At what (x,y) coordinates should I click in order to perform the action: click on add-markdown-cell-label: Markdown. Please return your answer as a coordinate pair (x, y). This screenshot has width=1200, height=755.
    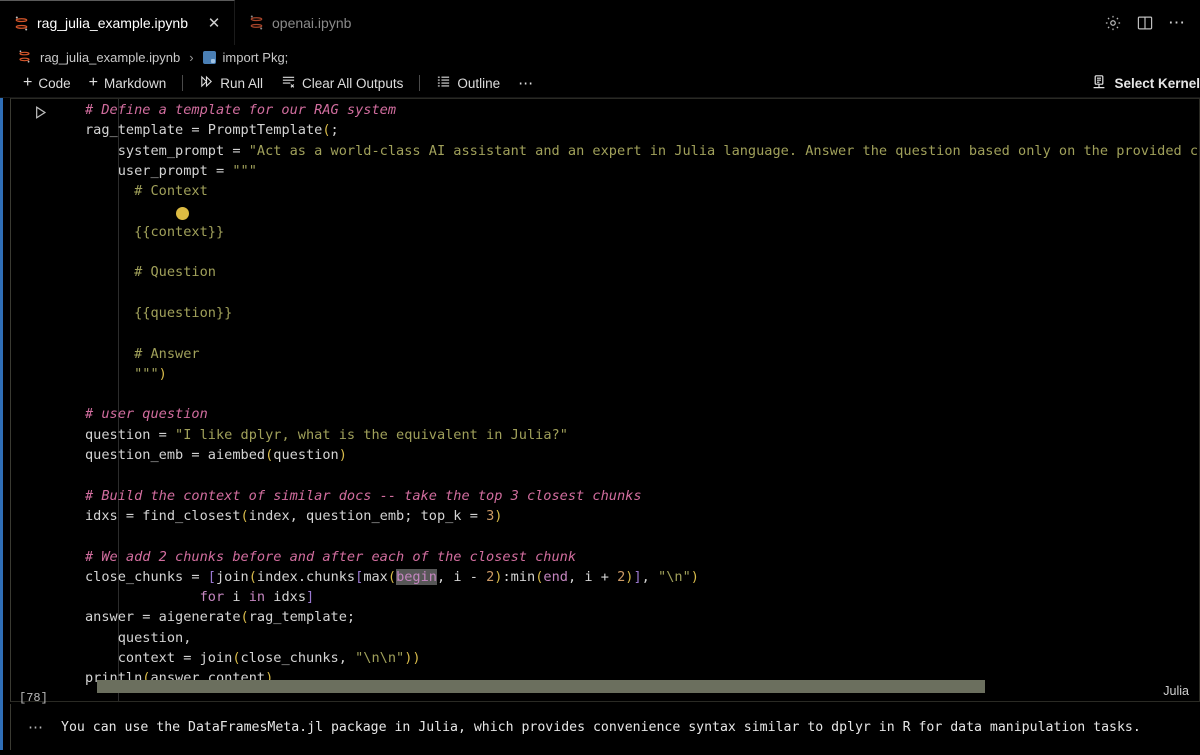
    Looking at the image, I should click on (135, 83).